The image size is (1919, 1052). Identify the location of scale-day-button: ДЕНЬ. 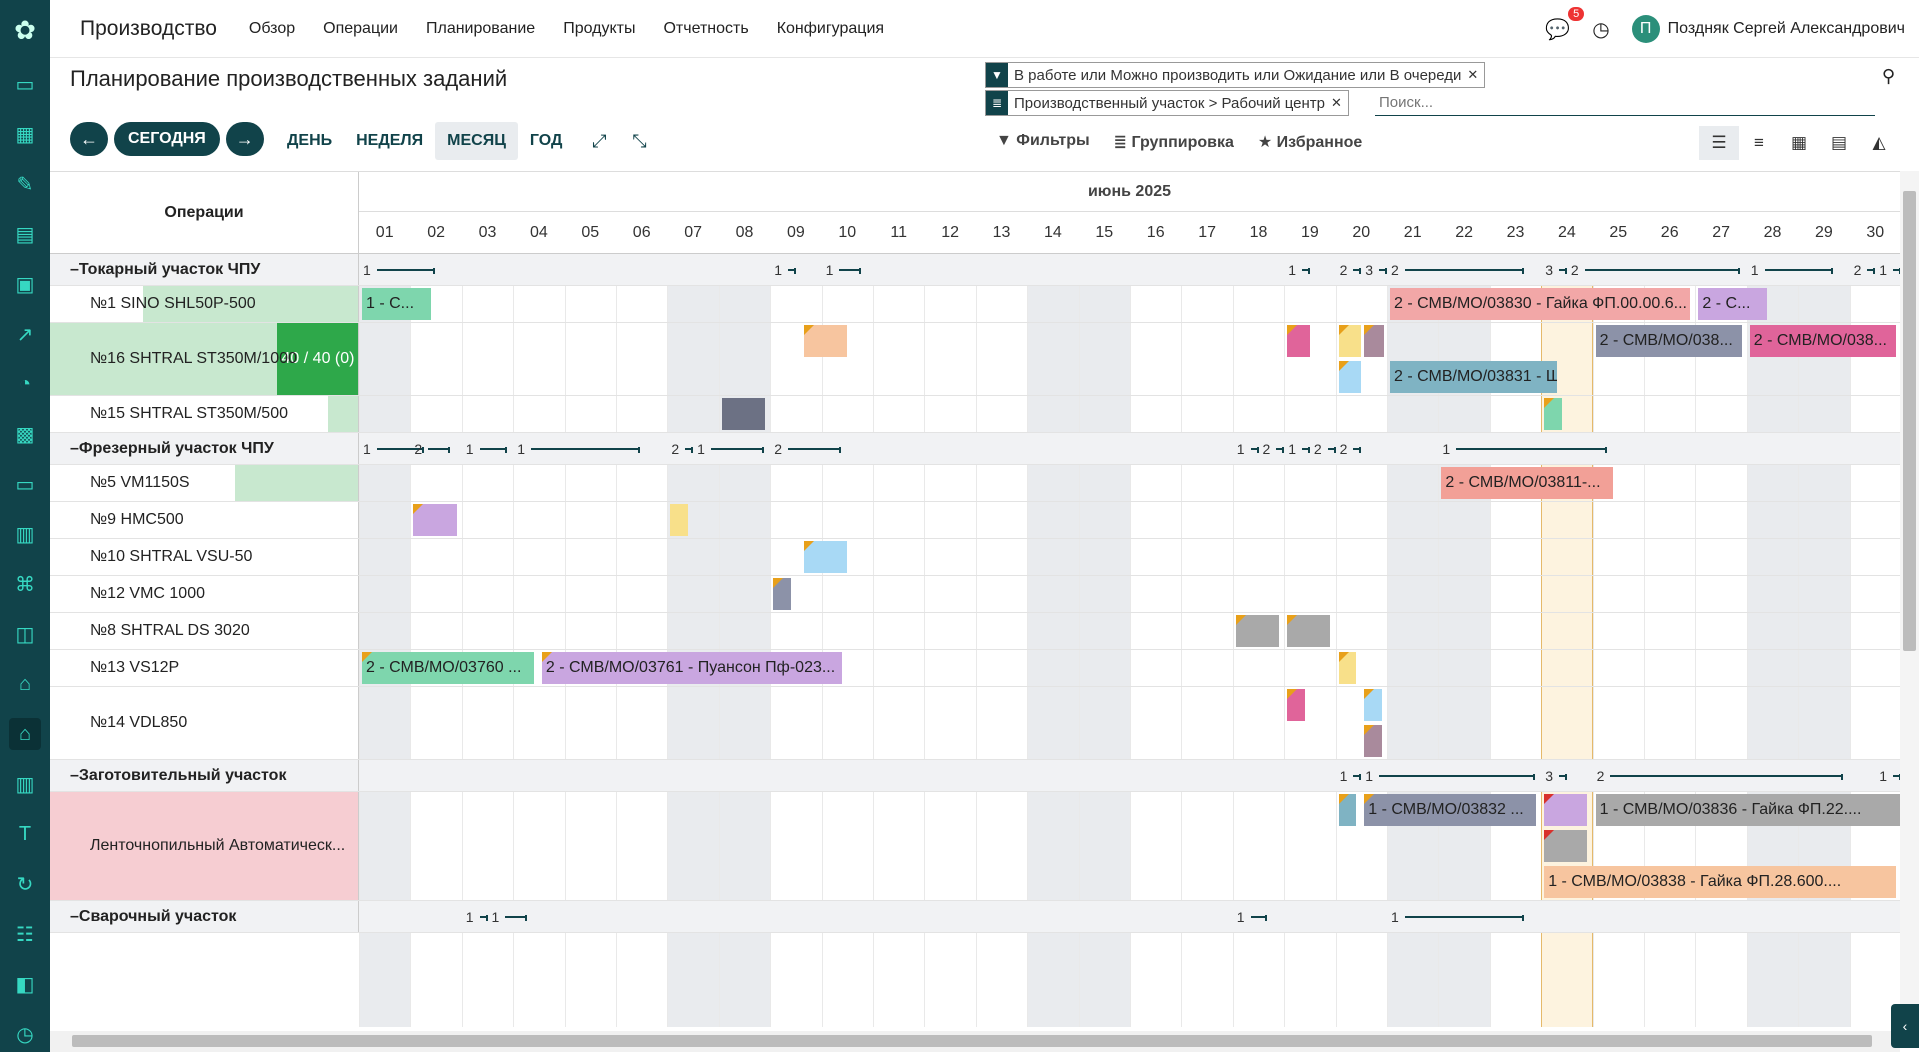
(309, 141).